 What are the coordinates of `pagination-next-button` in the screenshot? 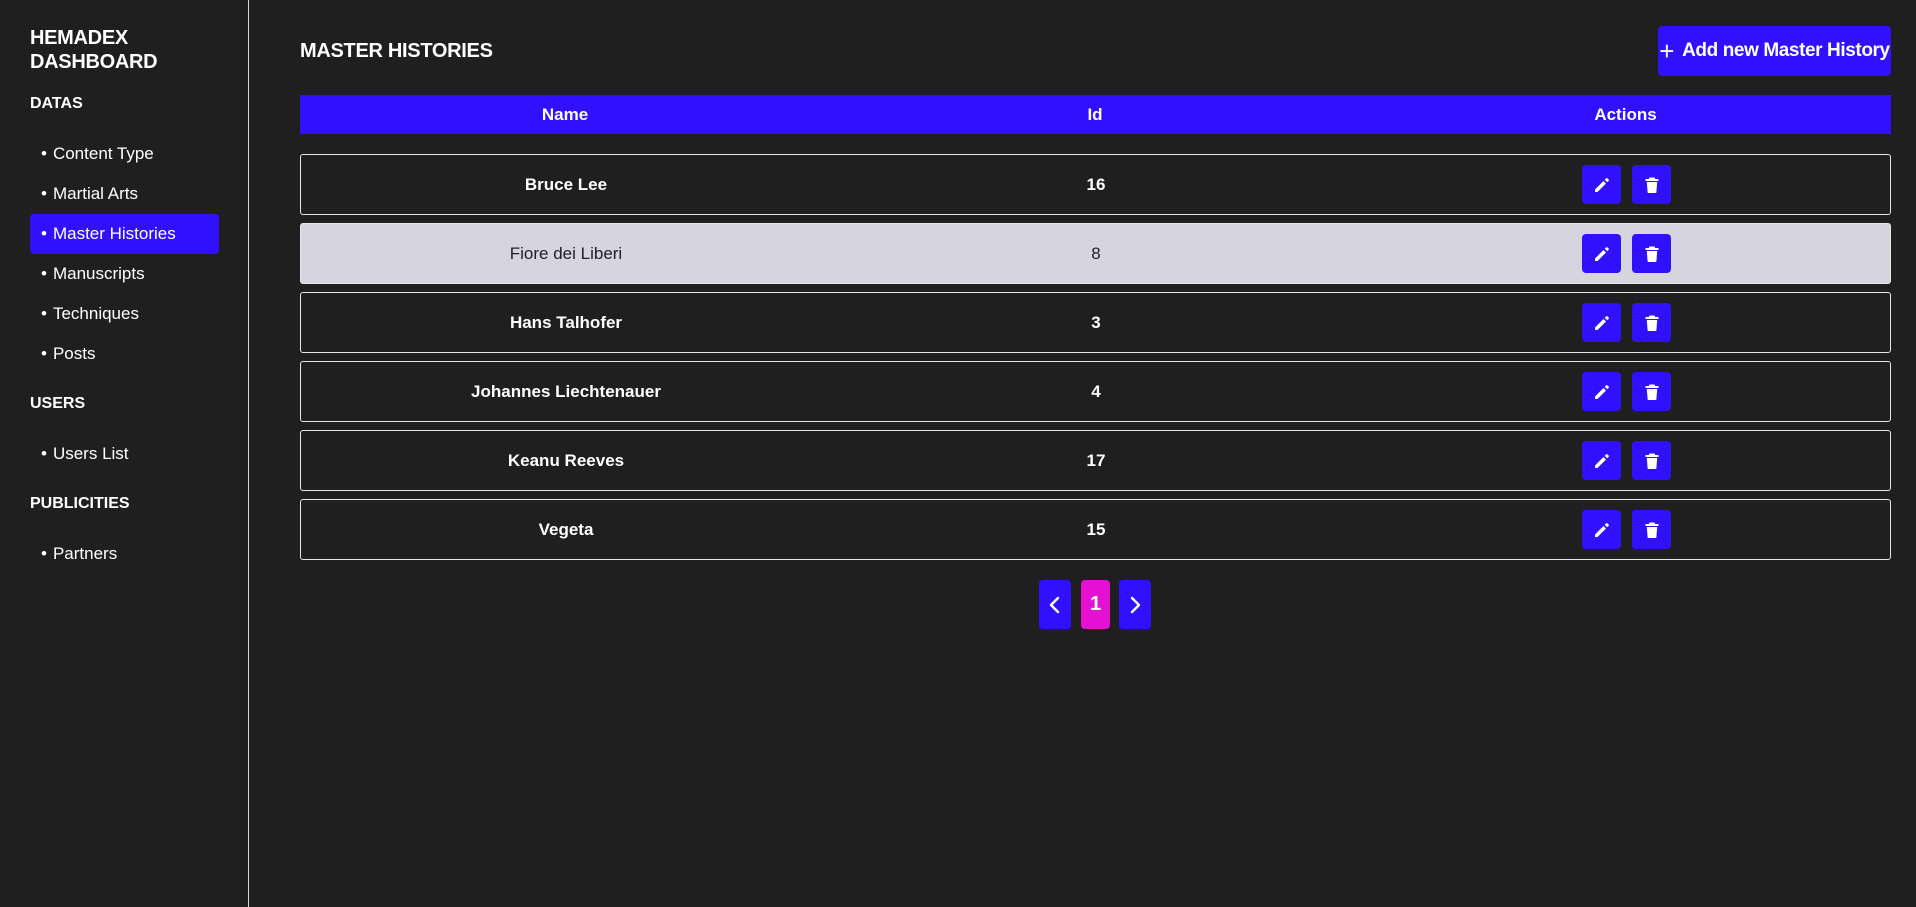 It's located at (1135, 604).